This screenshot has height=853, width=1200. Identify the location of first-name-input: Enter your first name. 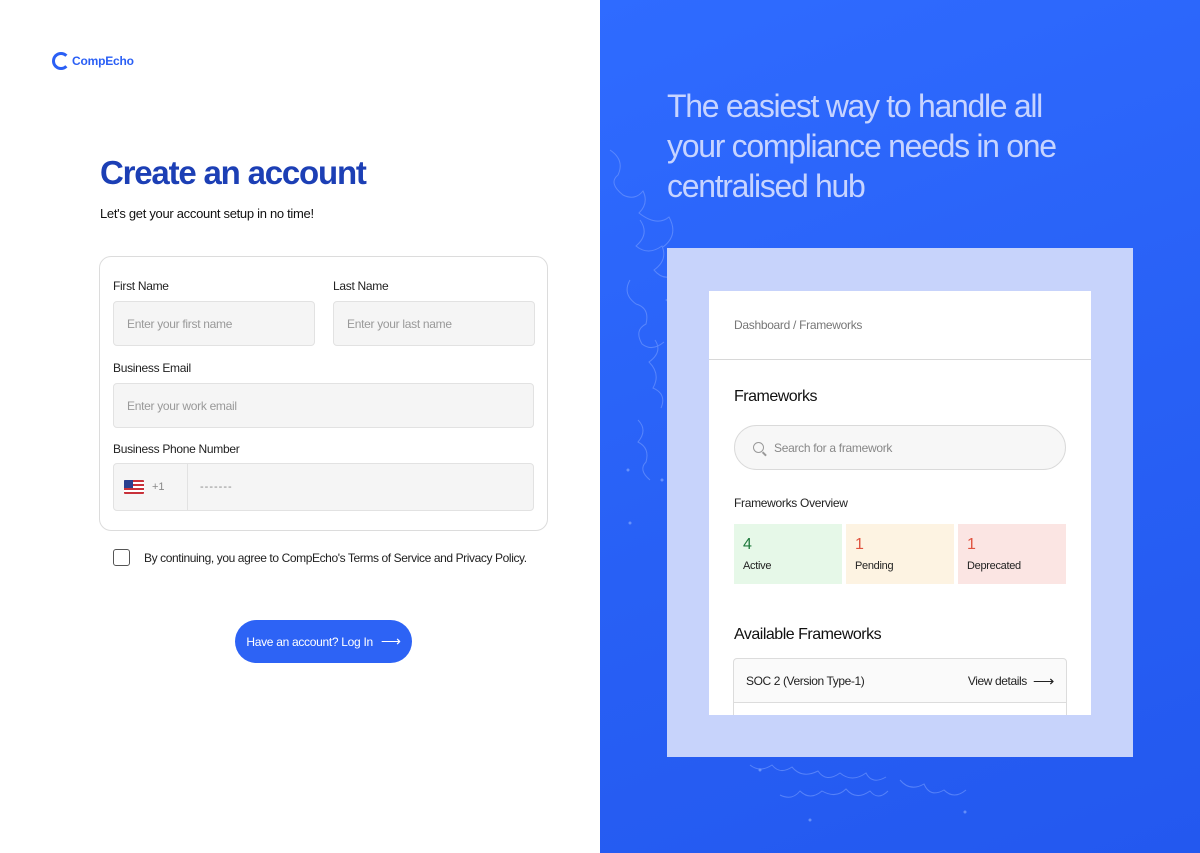
(214, 323).